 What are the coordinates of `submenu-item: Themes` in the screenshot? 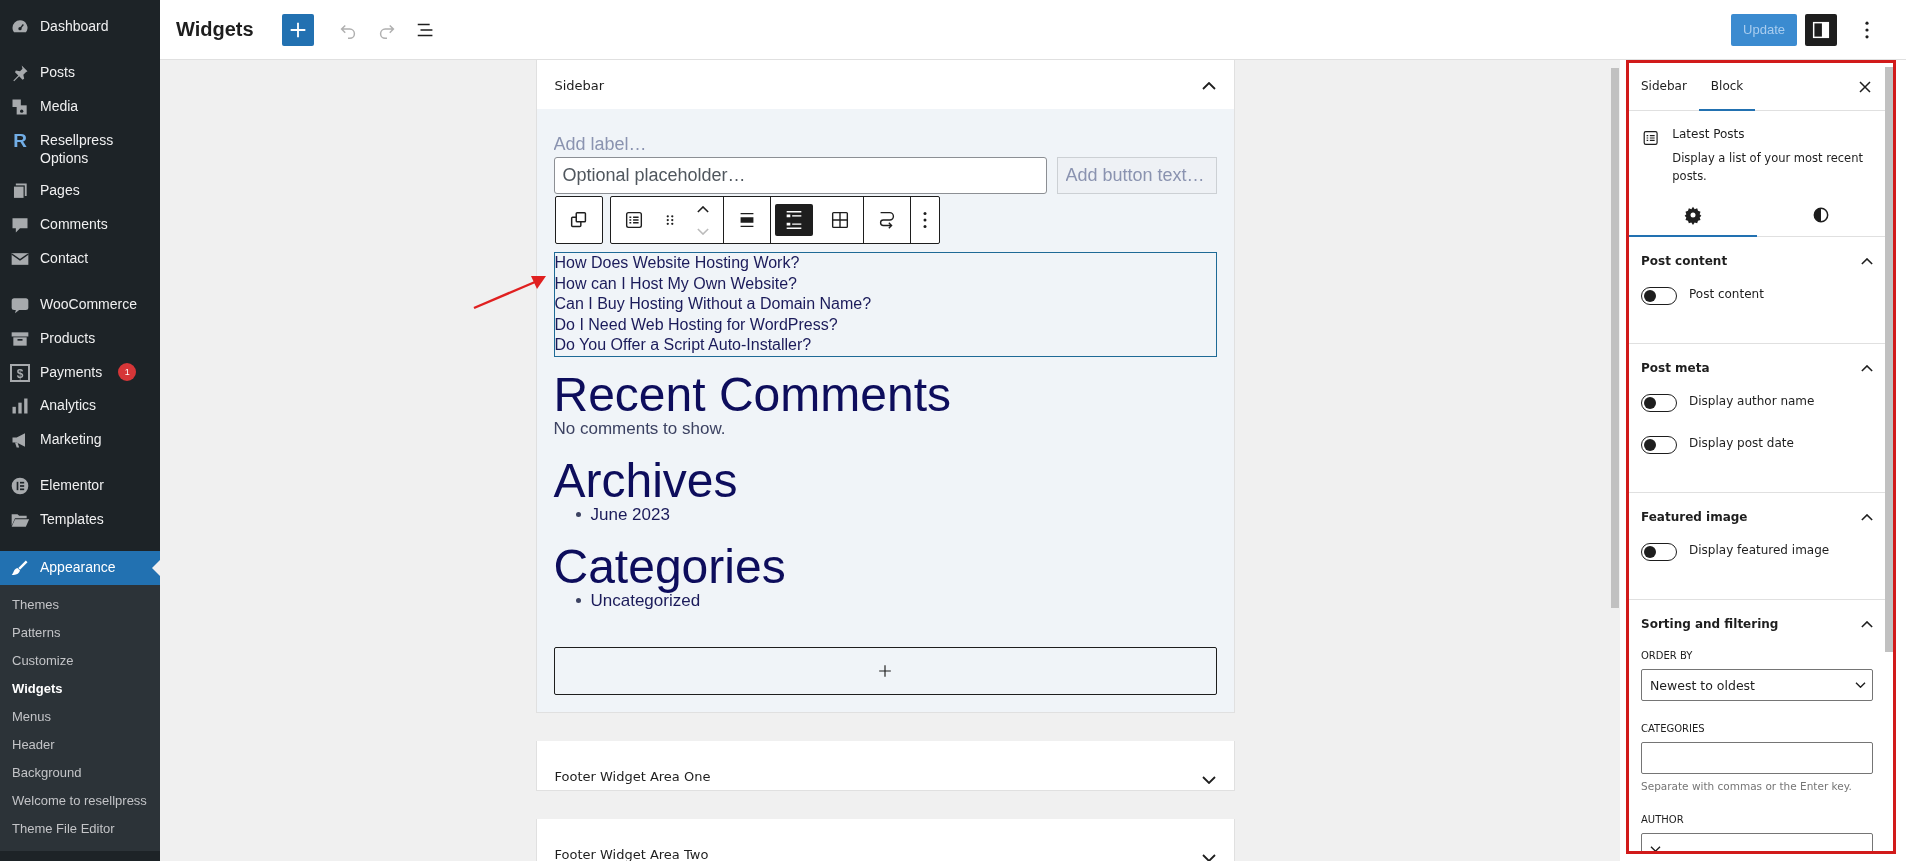 It's located at (80, 605).